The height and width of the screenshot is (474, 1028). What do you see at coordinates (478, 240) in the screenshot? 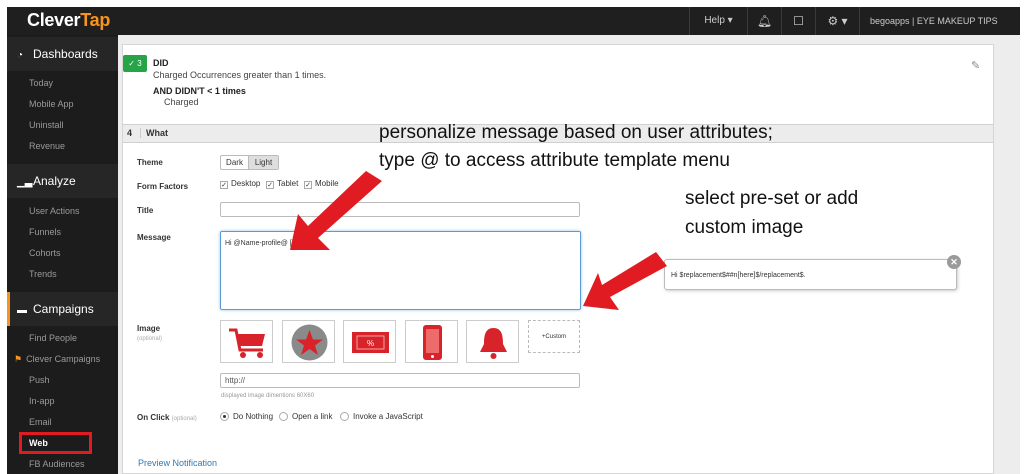
I see `annotation-arrows` at bounding box center [478, 240].